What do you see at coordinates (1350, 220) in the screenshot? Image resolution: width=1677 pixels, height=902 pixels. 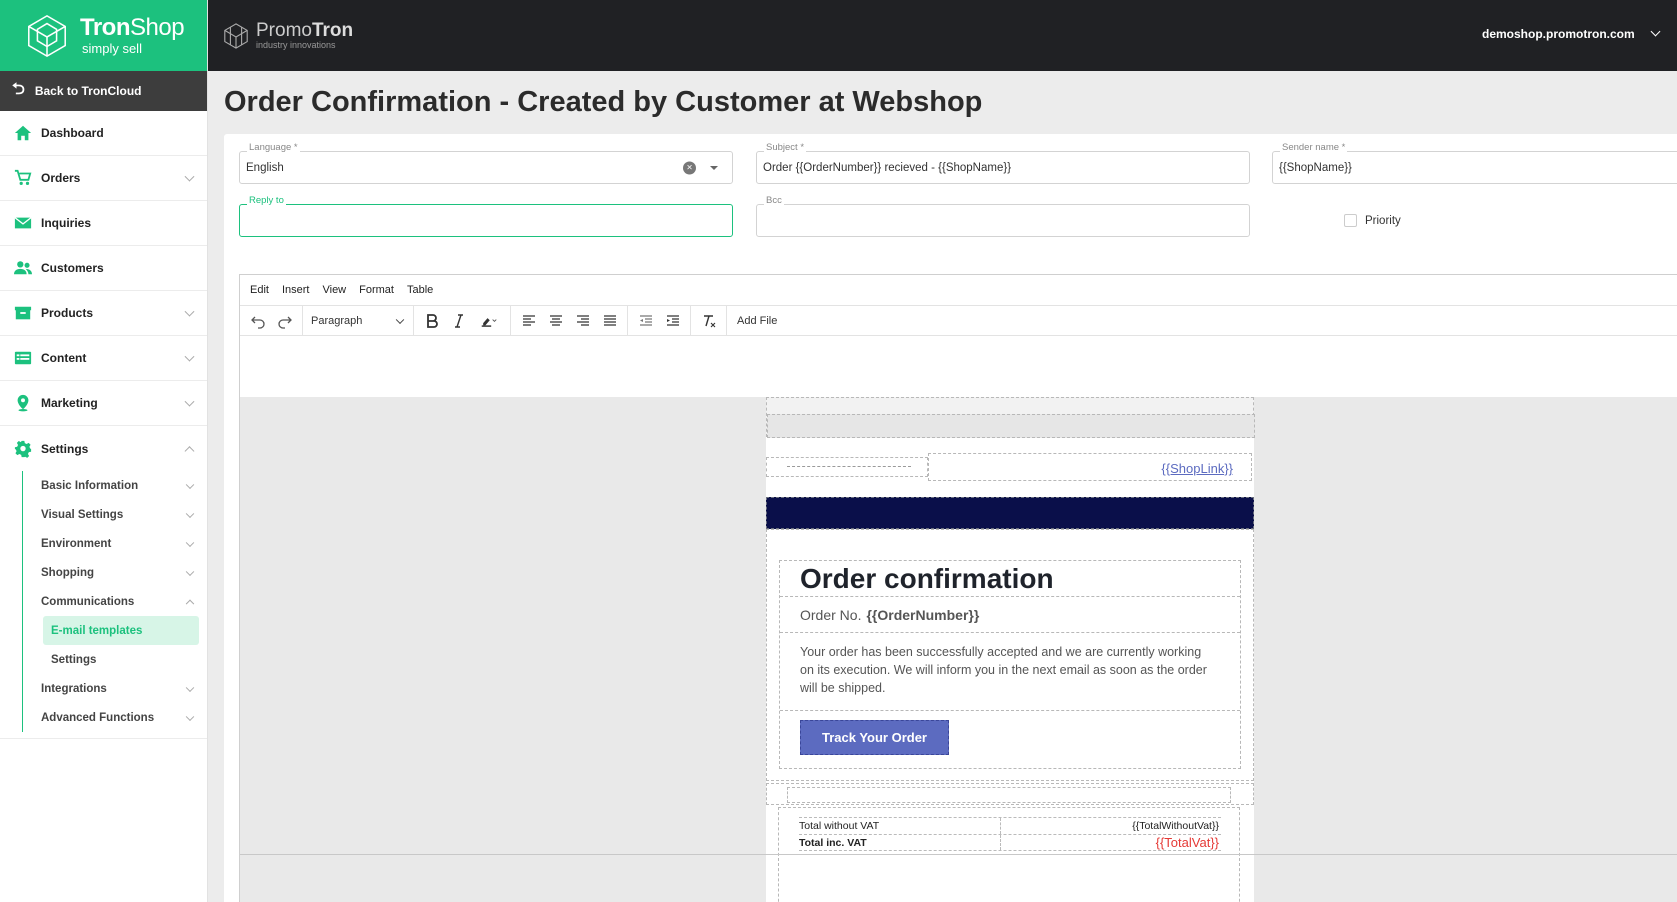 I see `checkbox-box` at bounding box center [1350, 220].